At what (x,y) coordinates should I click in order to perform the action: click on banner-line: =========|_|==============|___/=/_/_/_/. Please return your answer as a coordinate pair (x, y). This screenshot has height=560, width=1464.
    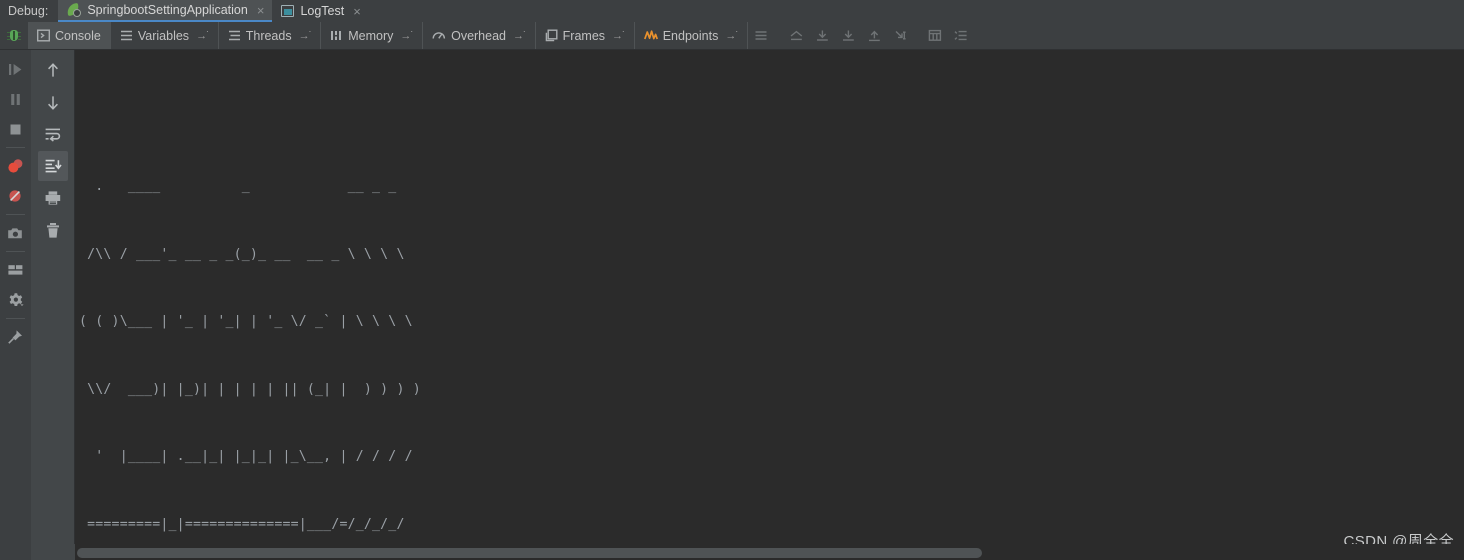
    Looking at the image, I should click on (242, 524).